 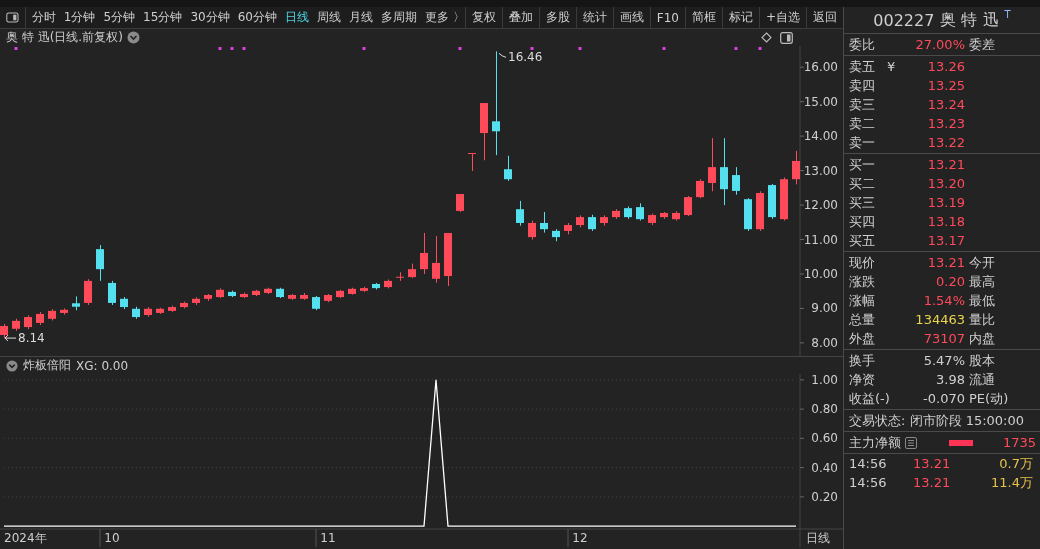 What do you see at coordinates (862, 202) in the screenshot?
I see `order-label: 买三` at bounding box center [862, 202].